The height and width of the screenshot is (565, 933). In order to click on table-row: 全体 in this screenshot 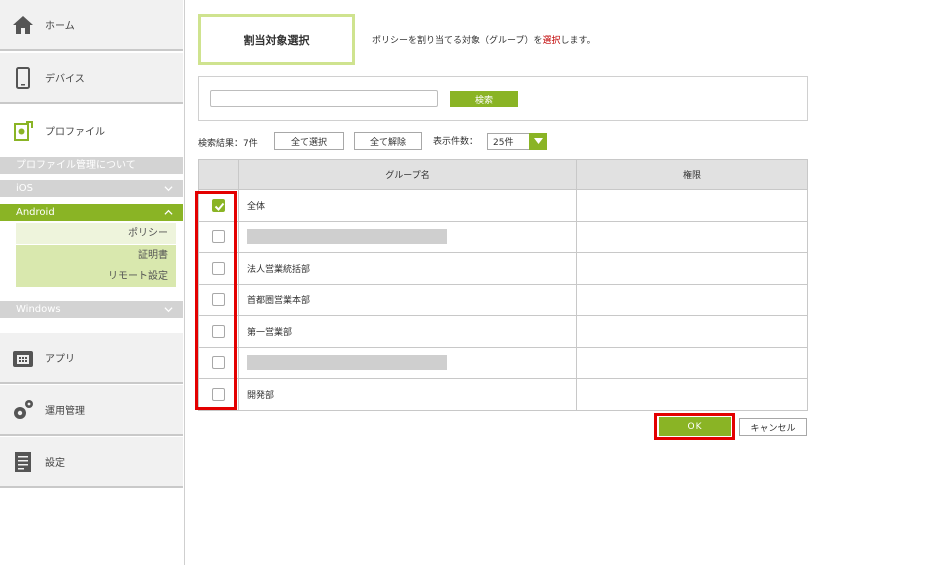, I will do `click(503, 205)`.